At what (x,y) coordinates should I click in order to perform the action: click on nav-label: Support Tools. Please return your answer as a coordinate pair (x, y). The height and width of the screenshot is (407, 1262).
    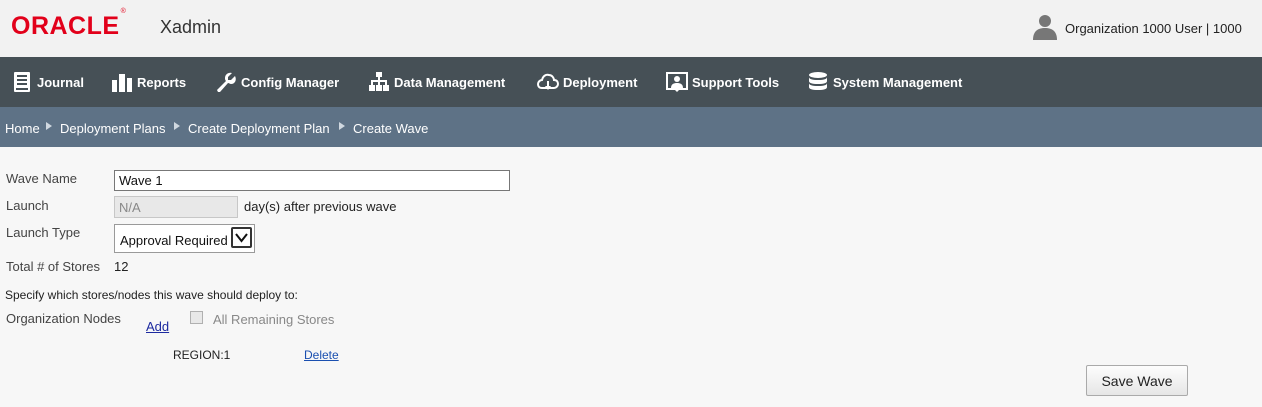
    Looking at the image, I should click on (736, 82).